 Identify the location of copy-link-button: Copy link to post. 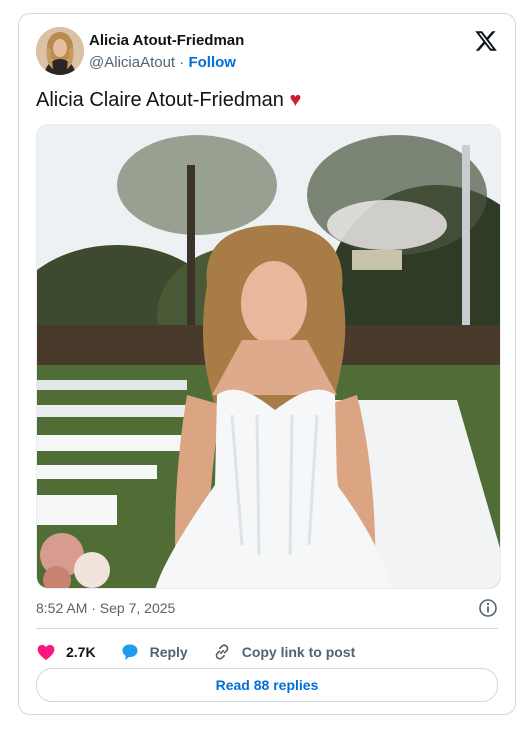
(284, 652).